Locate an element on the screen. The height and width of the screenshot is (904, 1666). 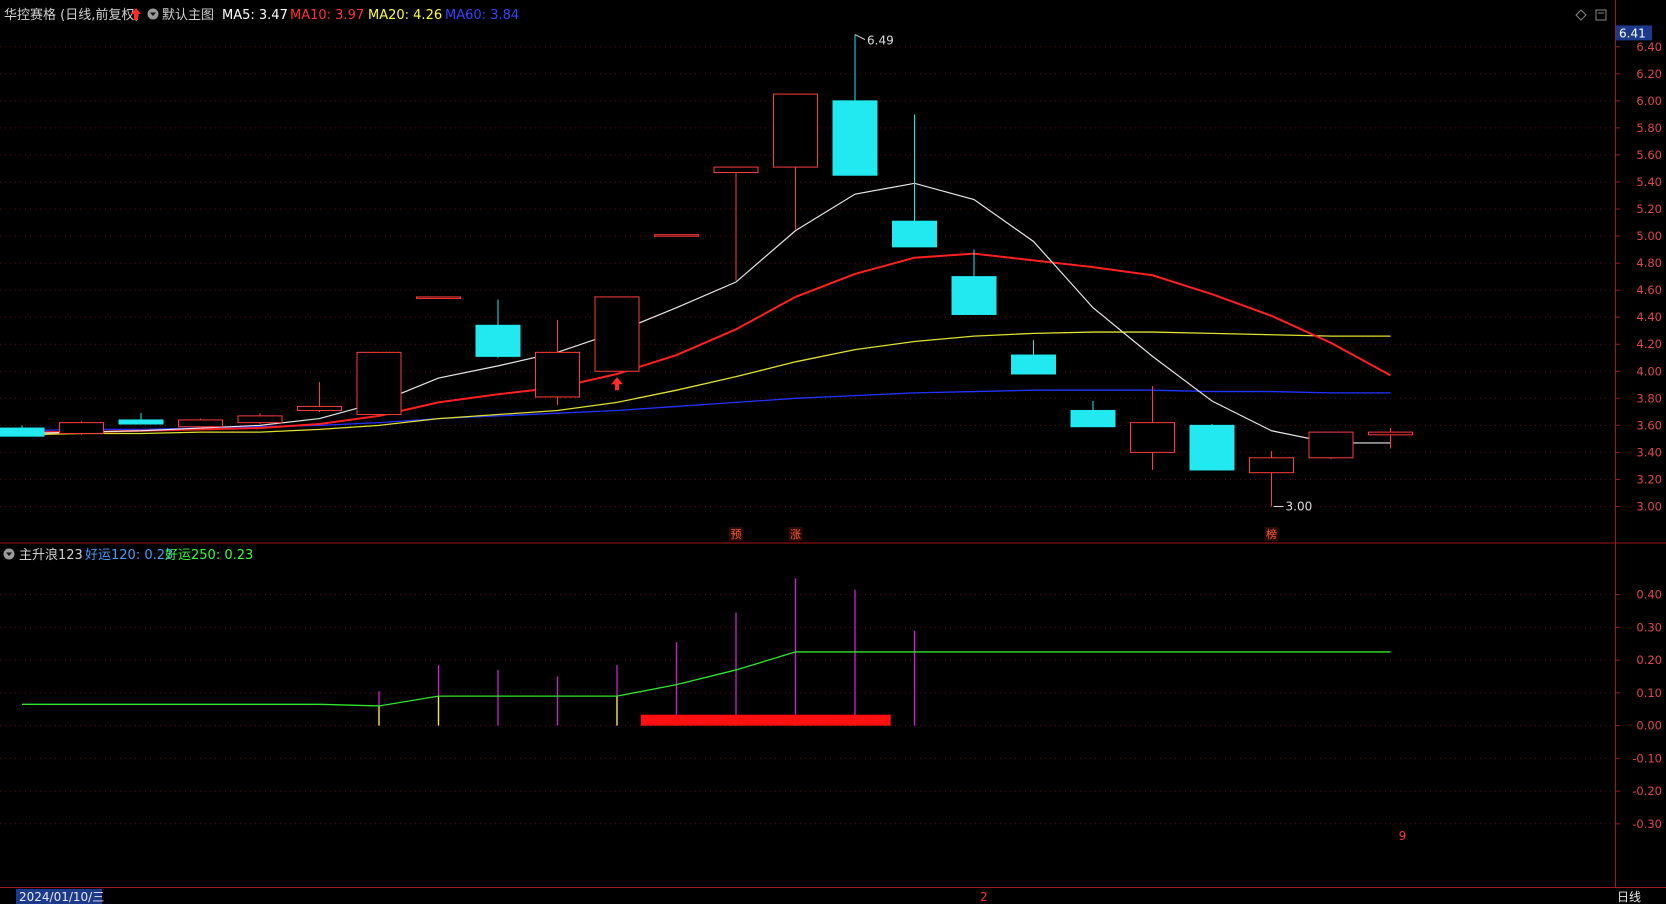
indicator-name: 主升浪123 is located at coordinates (51, 555).